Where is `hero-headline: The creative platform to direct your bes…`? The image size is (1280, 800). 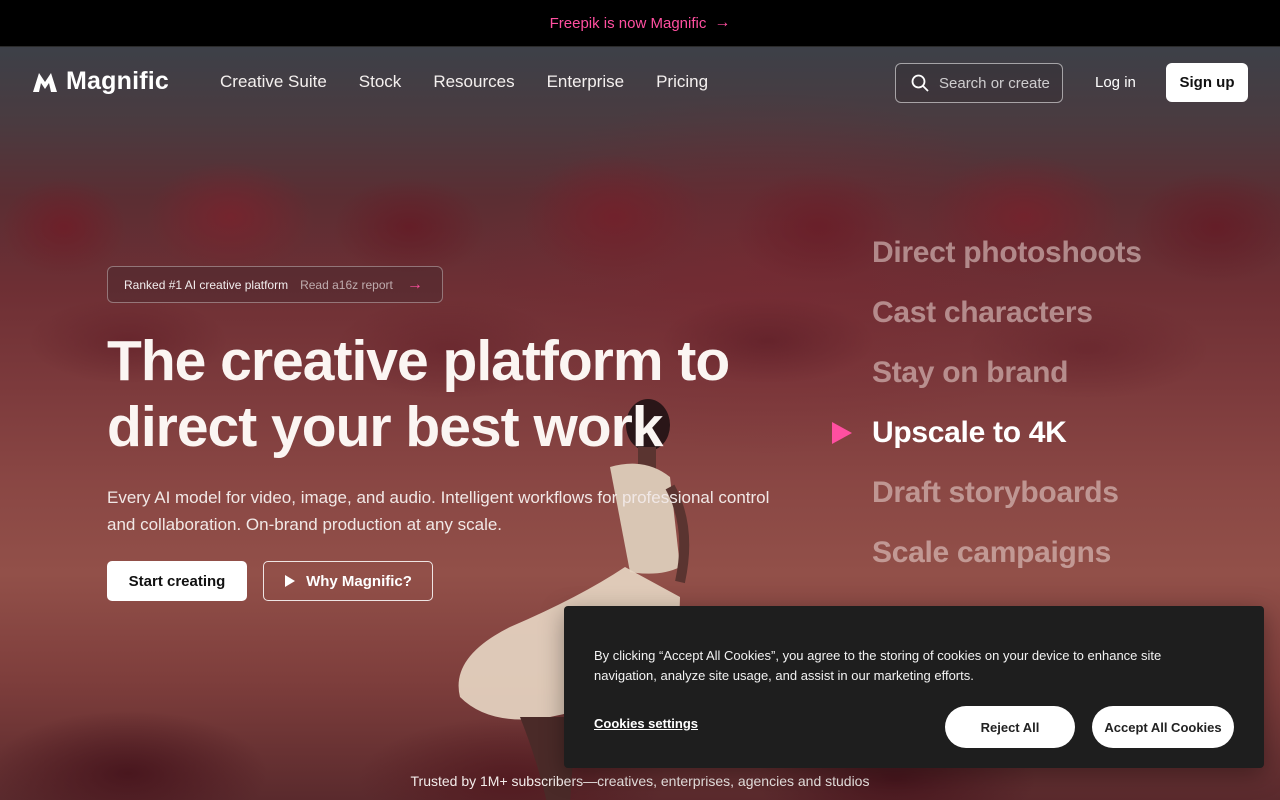
hero-headline: The creative platform to direct your bes… is located at coordinates (418, 394).